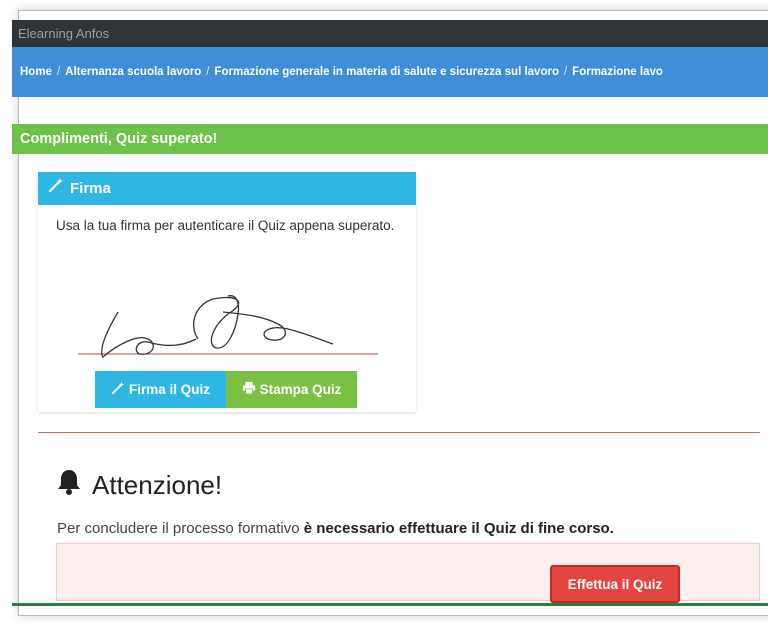 Image resolution: width=768 pixels, height=624 pixels. What do you see at coordinates (90, 188) in the screenshot?
I see `signature-panel-title: Firma` at bounding box center [90, 188].